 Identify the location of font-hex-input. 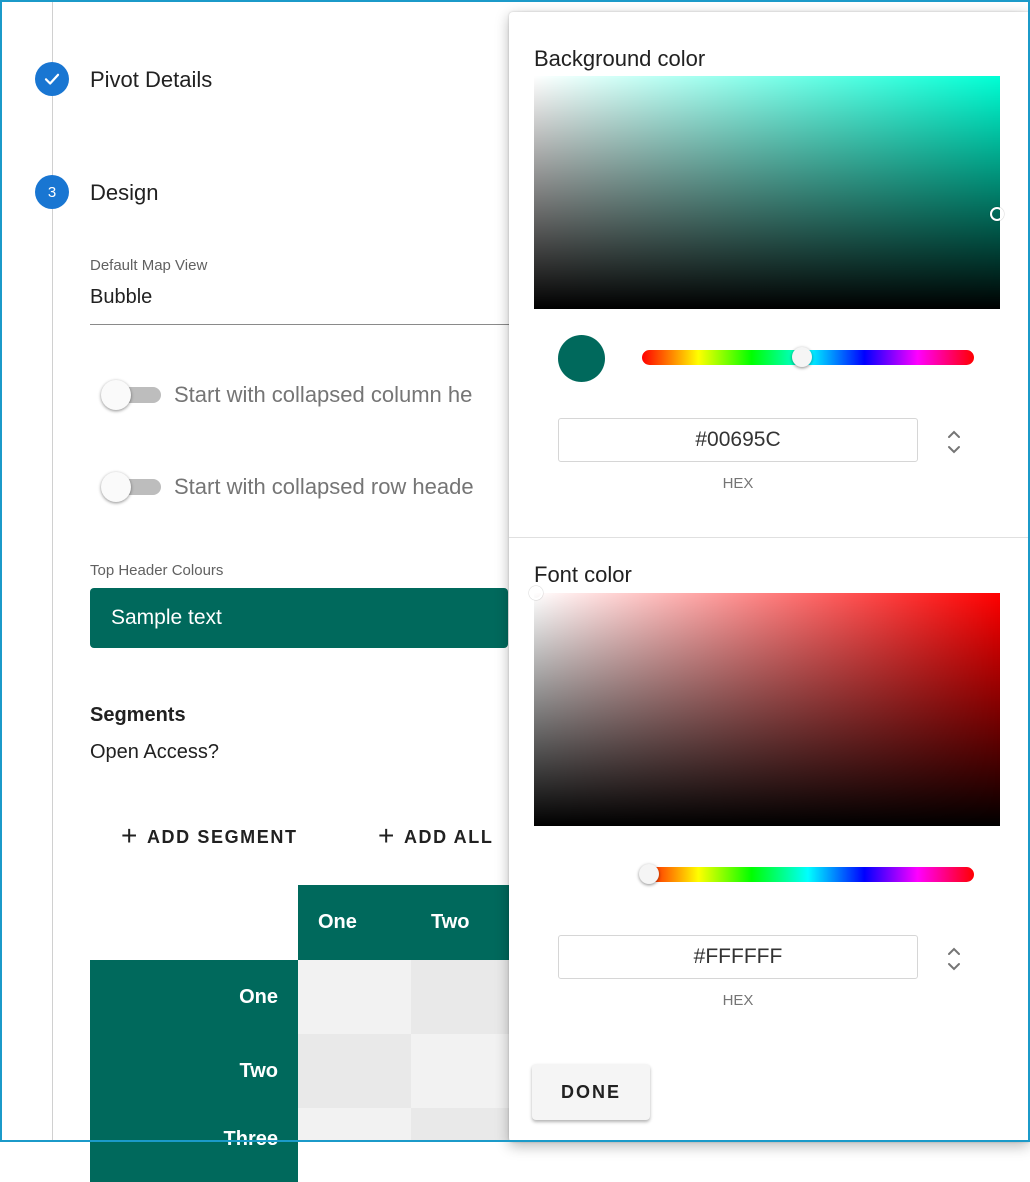
(738, 957).